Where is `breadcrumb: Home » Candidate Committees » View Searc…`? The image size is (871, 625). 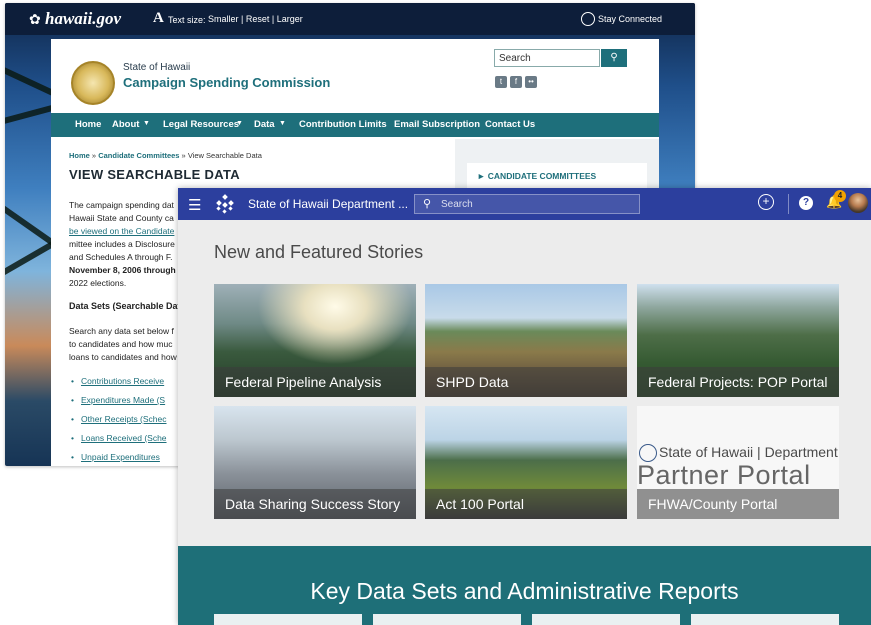
breadcrumb: Home » Candidate Committees » View Searc… is located at coordinates (165, 155).